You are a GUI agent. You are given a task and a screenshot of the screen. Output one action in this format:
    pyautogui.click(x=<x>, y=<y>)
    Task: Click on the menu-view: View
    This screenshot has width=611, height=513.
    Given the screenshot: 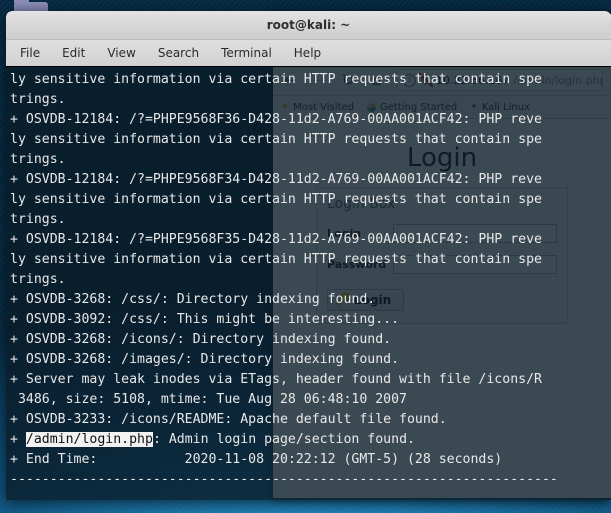 What is the action you would take?
    pyautogui.click(x=121, y=53)
    